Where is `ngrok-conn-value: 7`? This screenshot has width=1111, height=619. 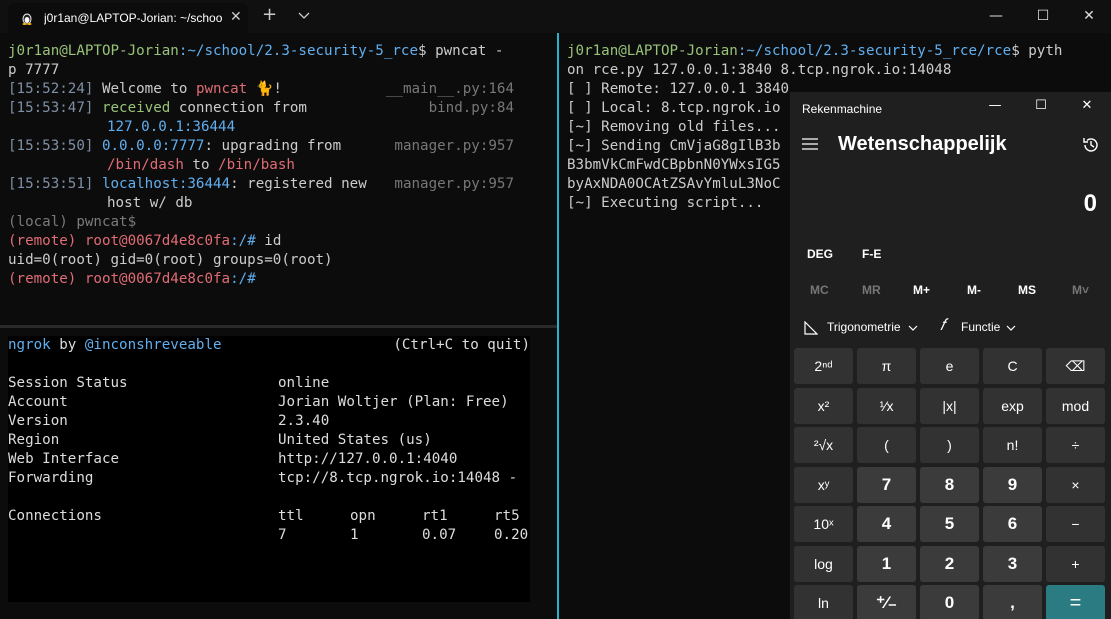
ngrok-conn-value: 7 is located at coordinates (282, 535).